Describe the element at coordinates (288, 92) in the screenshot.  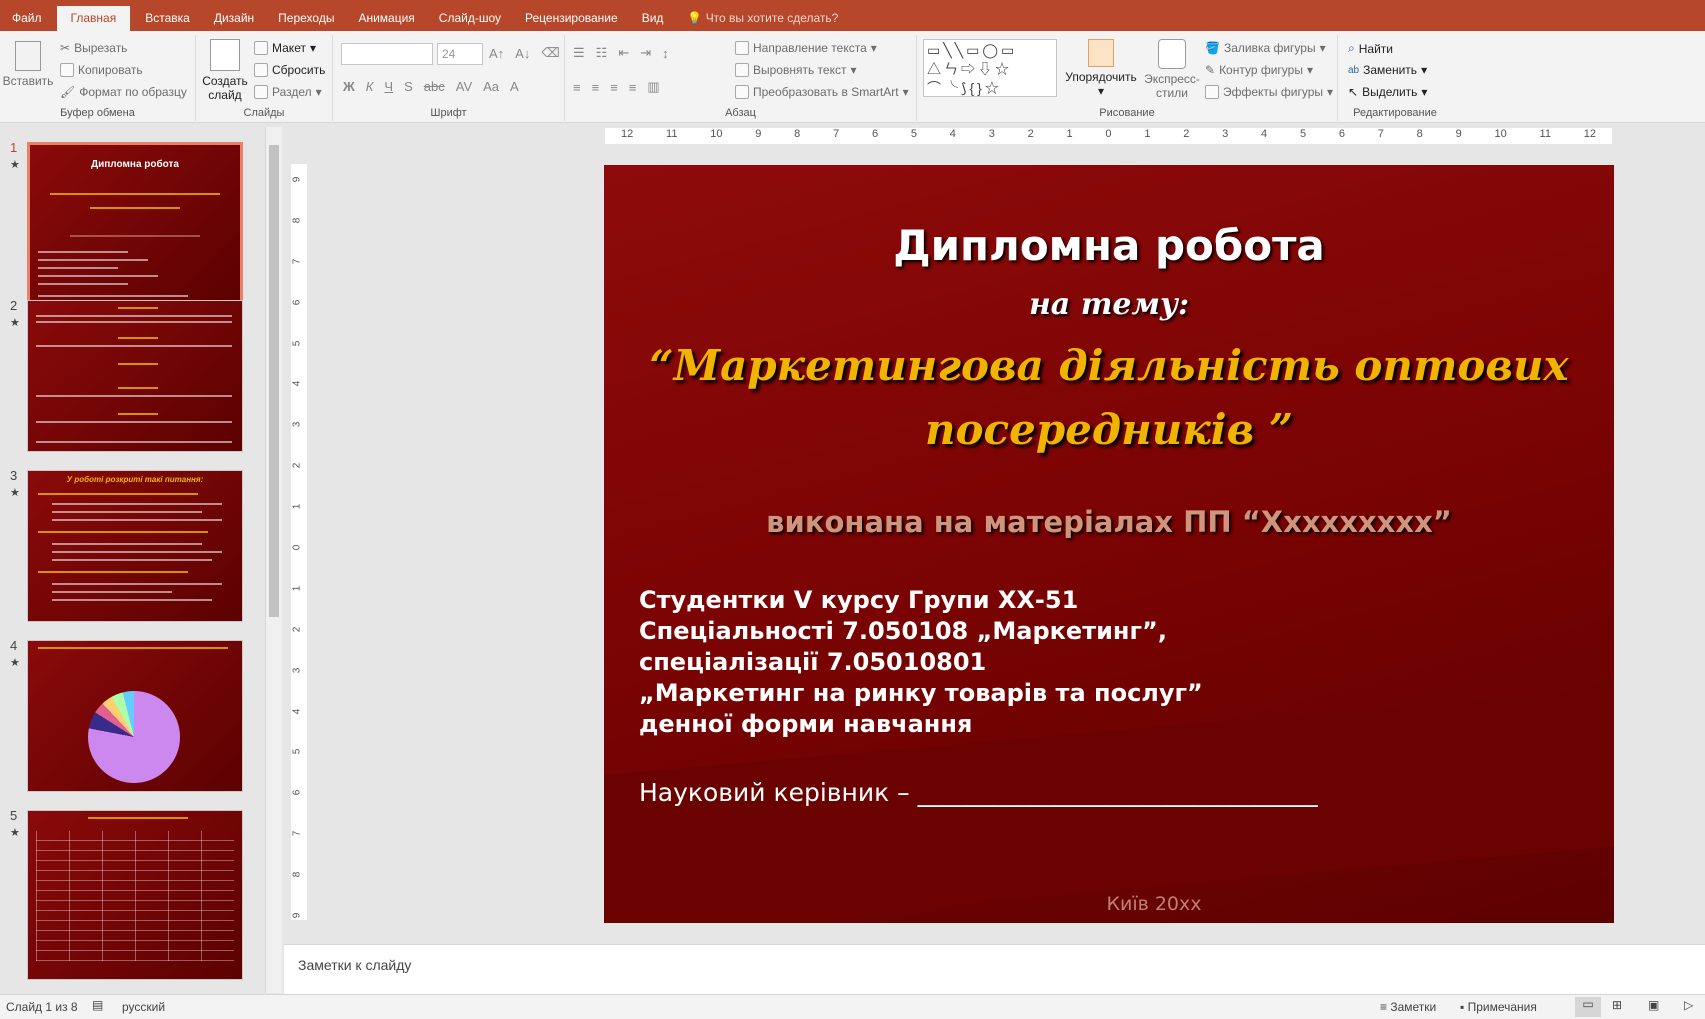
I see `section-button: Раздел ▾` at that location.